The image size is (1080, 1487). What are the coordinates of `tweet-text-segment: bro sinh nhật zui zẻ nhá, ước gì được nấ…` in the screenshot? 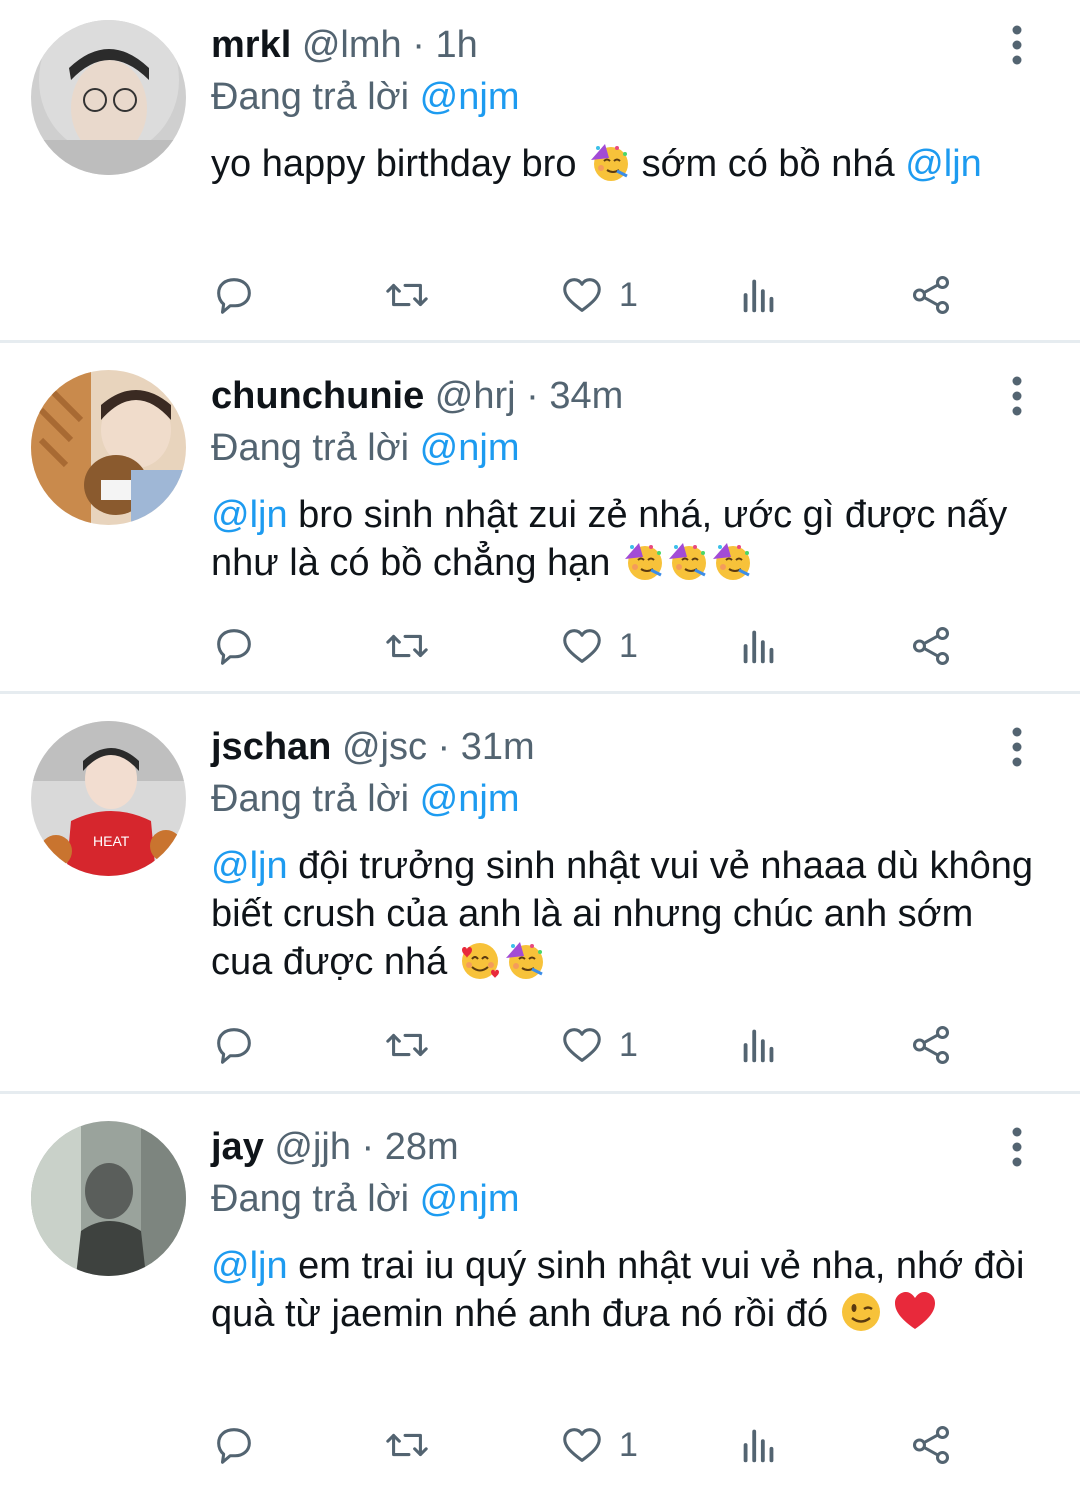 It's located at (609, 539).